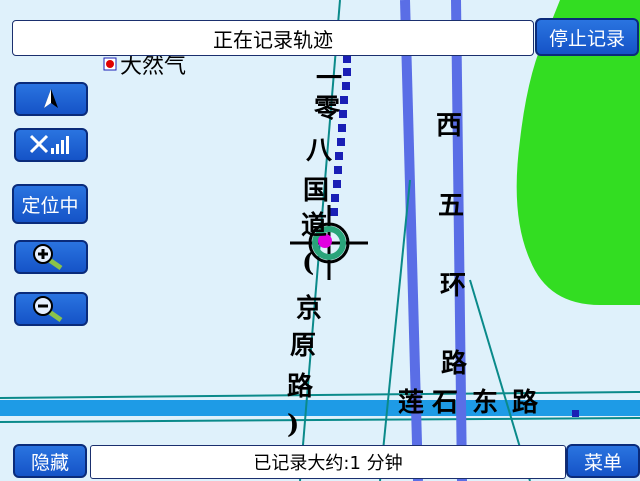 The image size is (640, 481). I want to click on hide-button: 隐藏, so click(50, 461).